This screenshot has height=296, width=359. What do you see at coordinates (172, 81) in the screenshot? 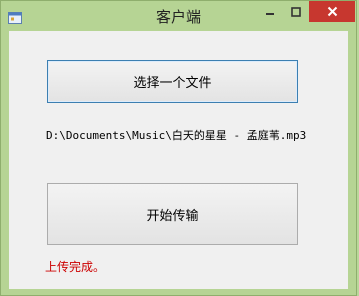
I see `choose-file-button: 选择一个文件` at bounding box center [172, 81].